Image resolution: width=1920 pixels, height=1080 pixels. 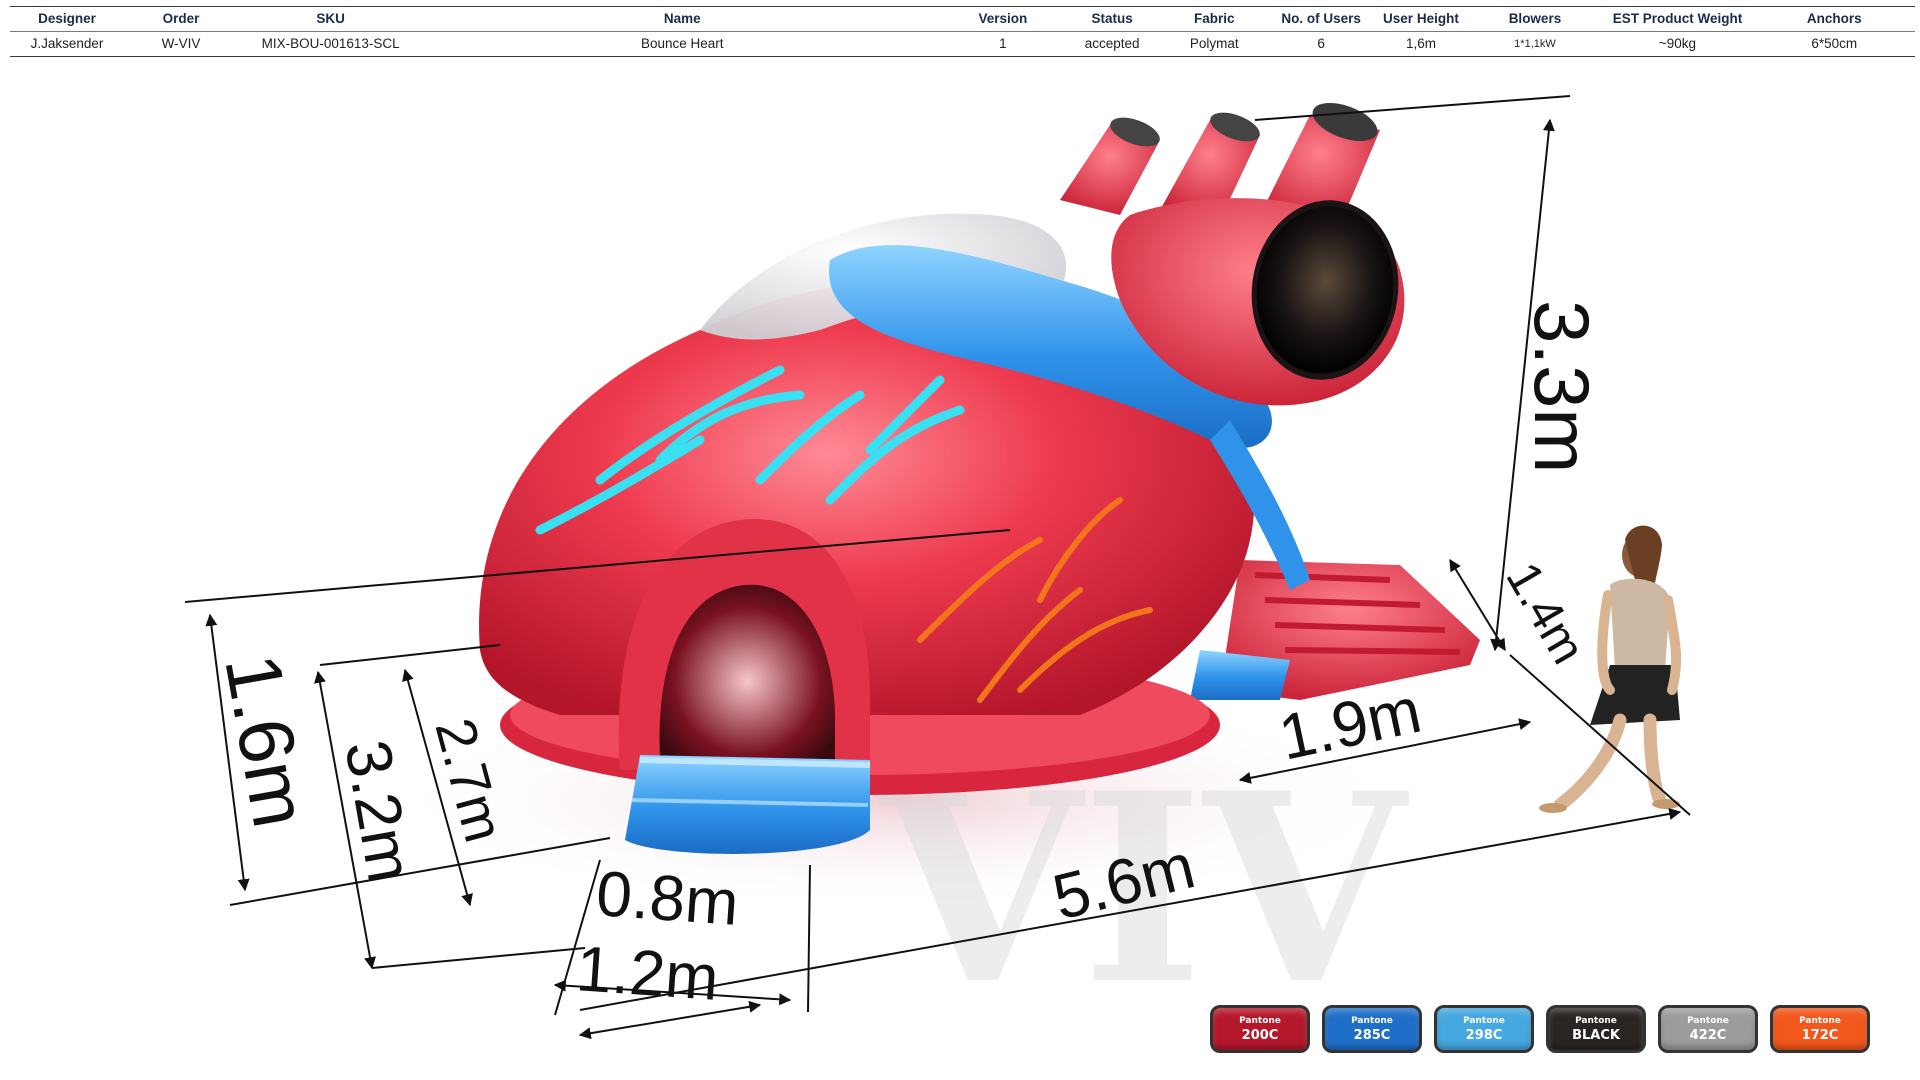 What do you see at coordinates (266, 741) in the screenshot?
I see `dim-person-height: 1.6m` at bounding box center [266, 741].